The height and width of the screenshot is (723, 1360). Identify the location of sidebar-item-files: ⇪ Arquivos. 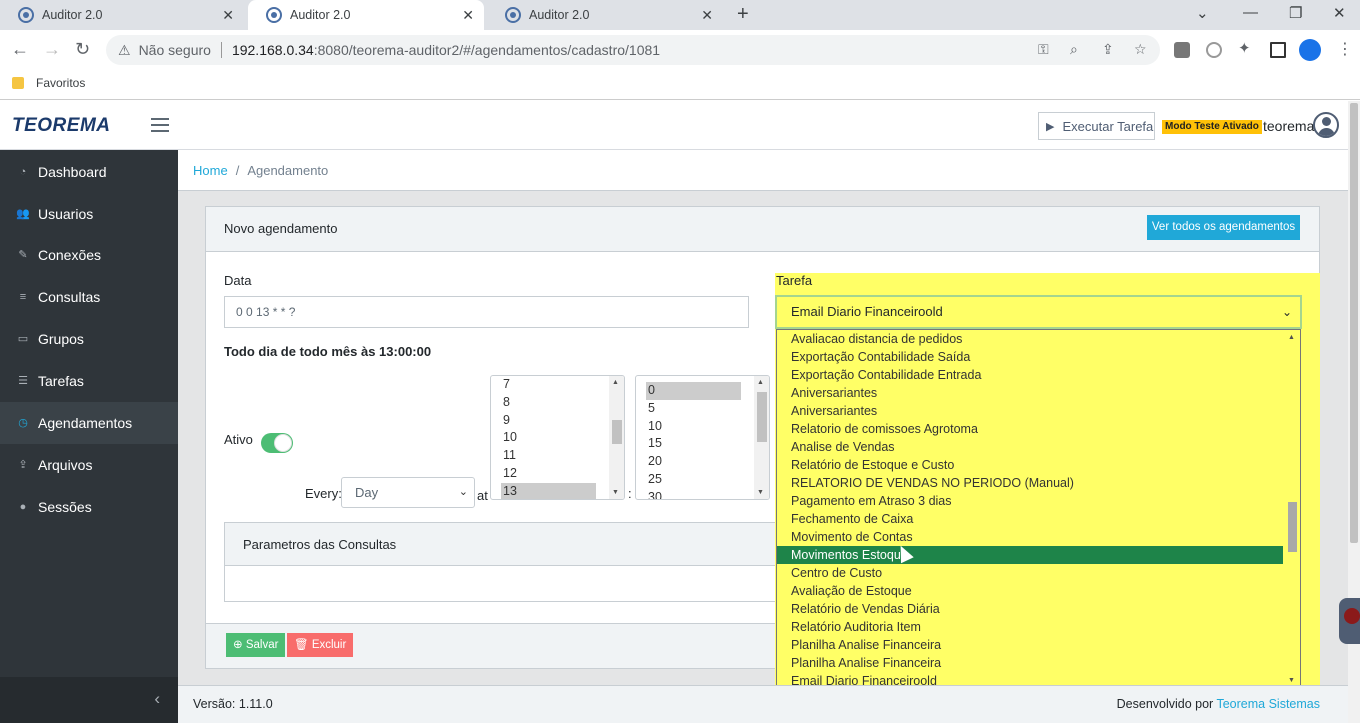
(89, 465).